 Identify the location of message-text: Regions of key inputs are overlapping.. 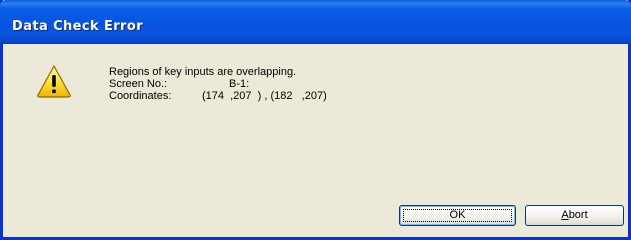
(203, 72).